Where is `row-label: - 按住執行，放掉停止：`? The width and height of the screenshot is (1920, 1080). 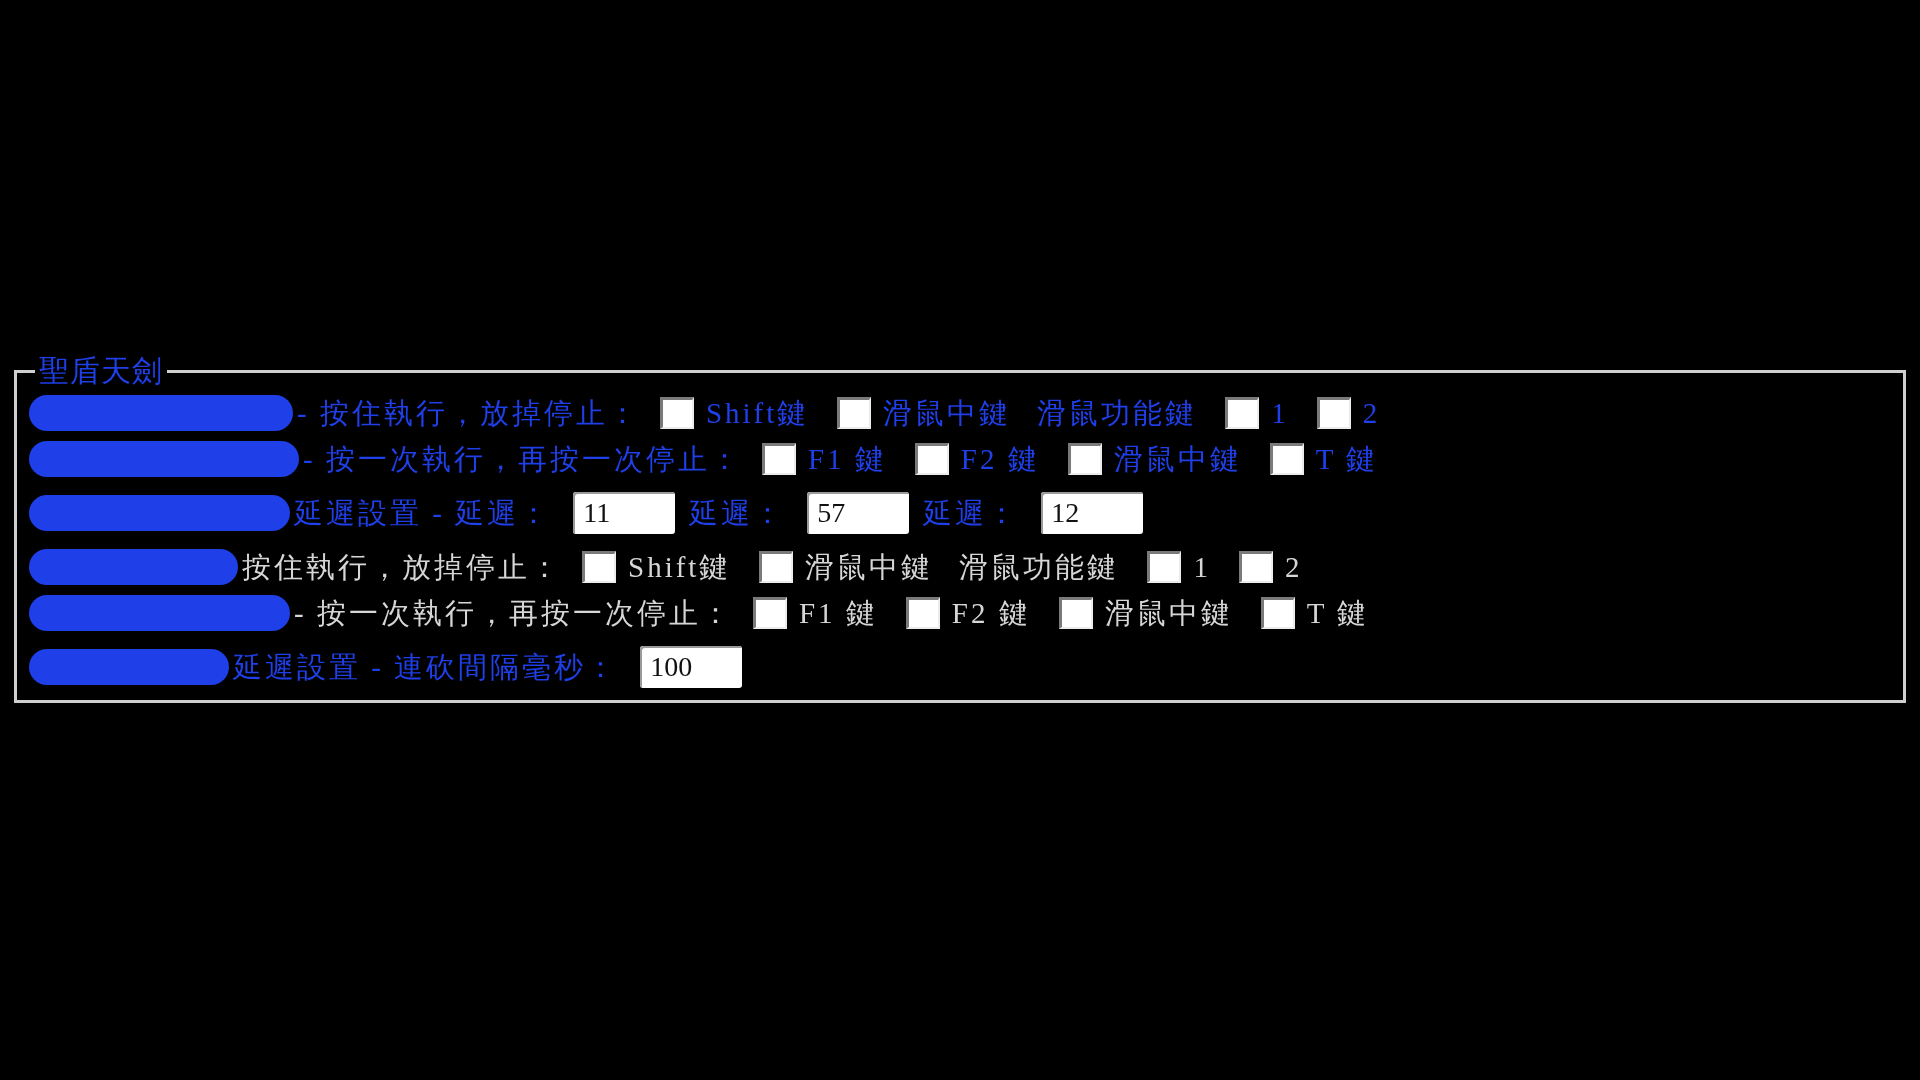 row-label: - 按住執行，放掉停止： is located at coordinates (468, 413).